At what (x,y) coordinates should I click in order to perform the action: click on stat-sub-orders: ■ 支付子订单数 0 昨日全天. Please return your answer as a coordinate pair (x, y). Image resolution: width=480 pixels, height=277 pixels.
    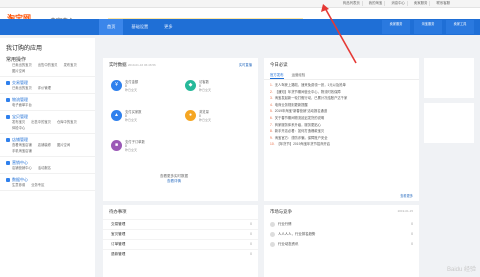
    Looking at the image, I should click on (128, 146).